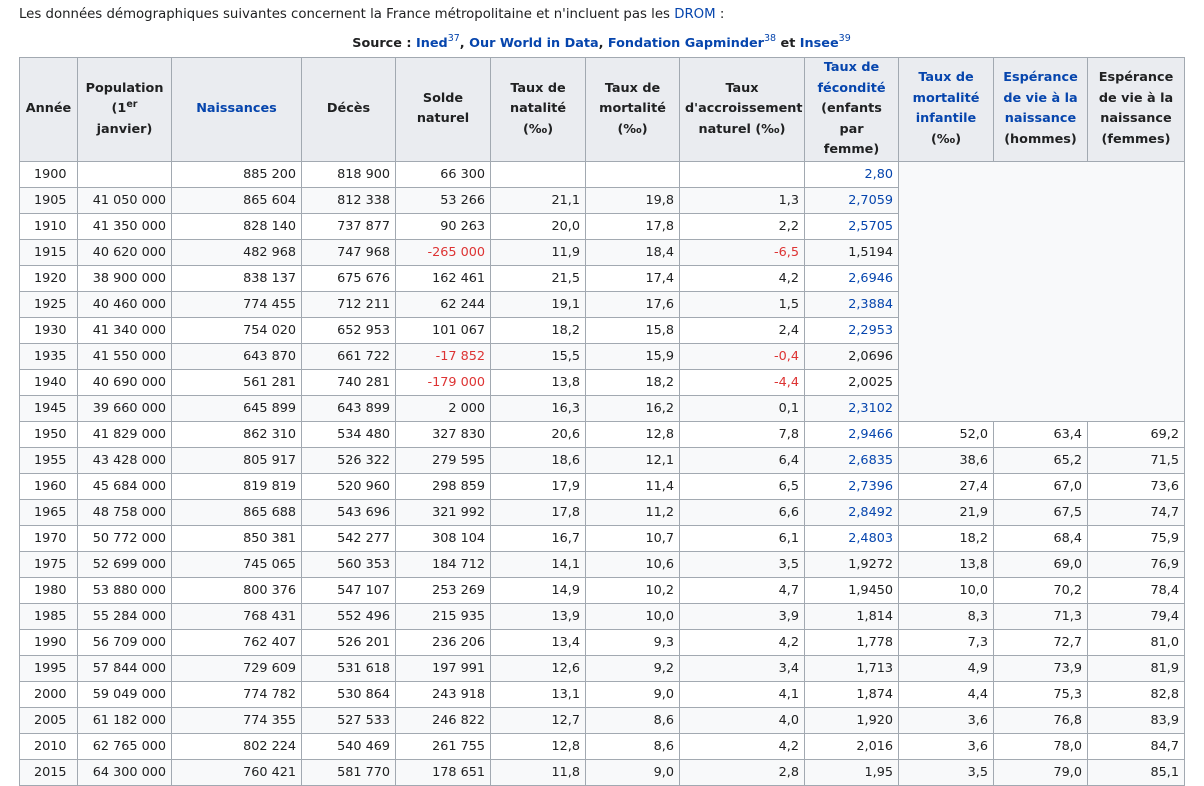 This screenshot has height=786, width=1204. Describe the element at coordinates (1136, 720) in the screenshot. I see `cell-esperance-femmes: 83,9` at that location.